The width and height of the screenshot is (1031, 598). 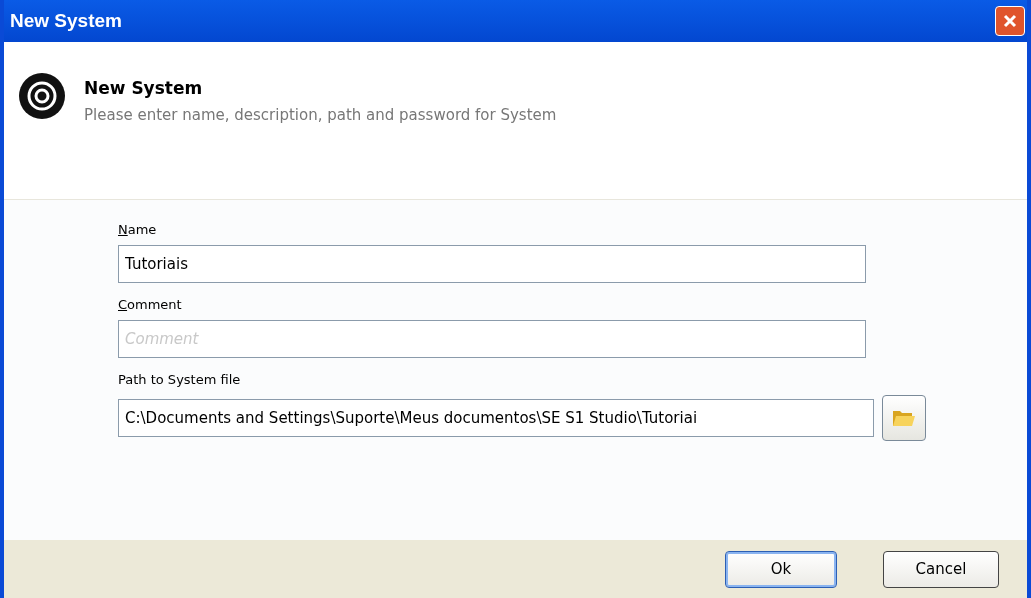 I want to click on folder-icon, so click(x=904, y=418).